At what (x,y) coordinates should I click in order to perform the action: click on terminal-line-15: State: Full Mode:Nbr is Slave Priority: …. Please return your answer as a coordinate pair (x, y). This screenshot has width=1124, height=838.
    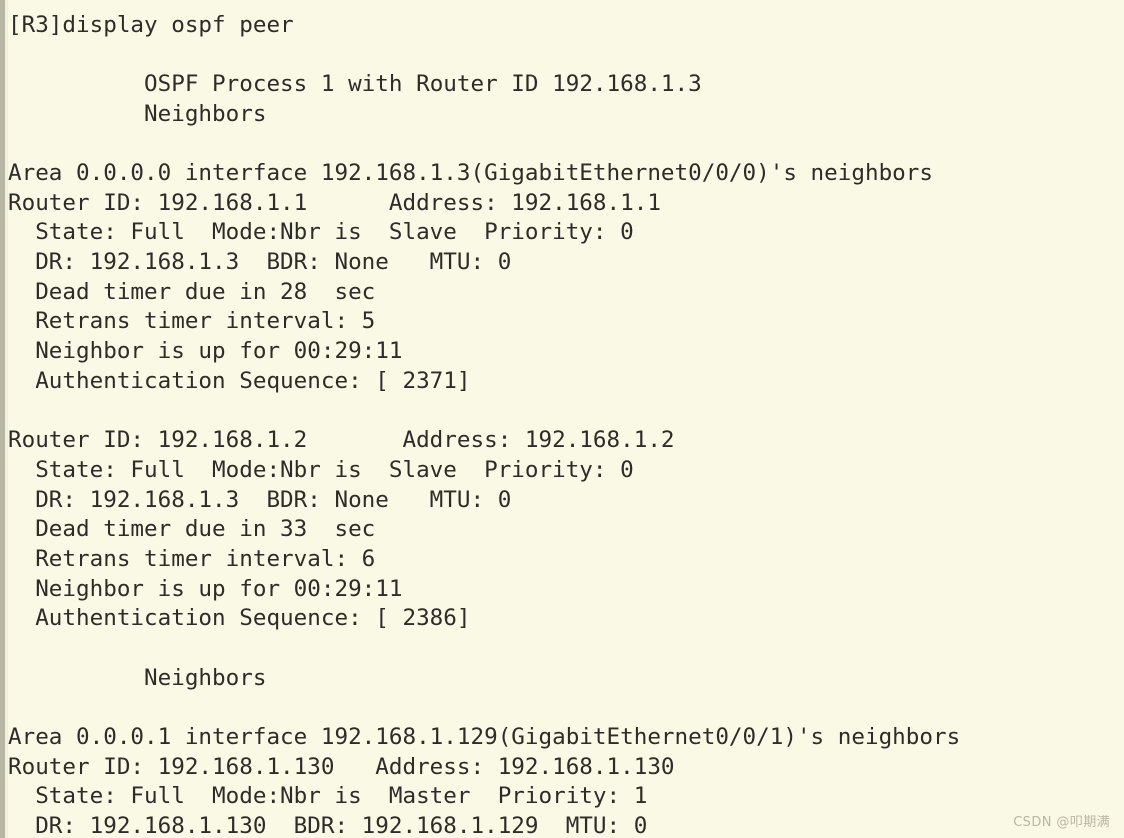
    Looking at the image, I should click on (321, 469).